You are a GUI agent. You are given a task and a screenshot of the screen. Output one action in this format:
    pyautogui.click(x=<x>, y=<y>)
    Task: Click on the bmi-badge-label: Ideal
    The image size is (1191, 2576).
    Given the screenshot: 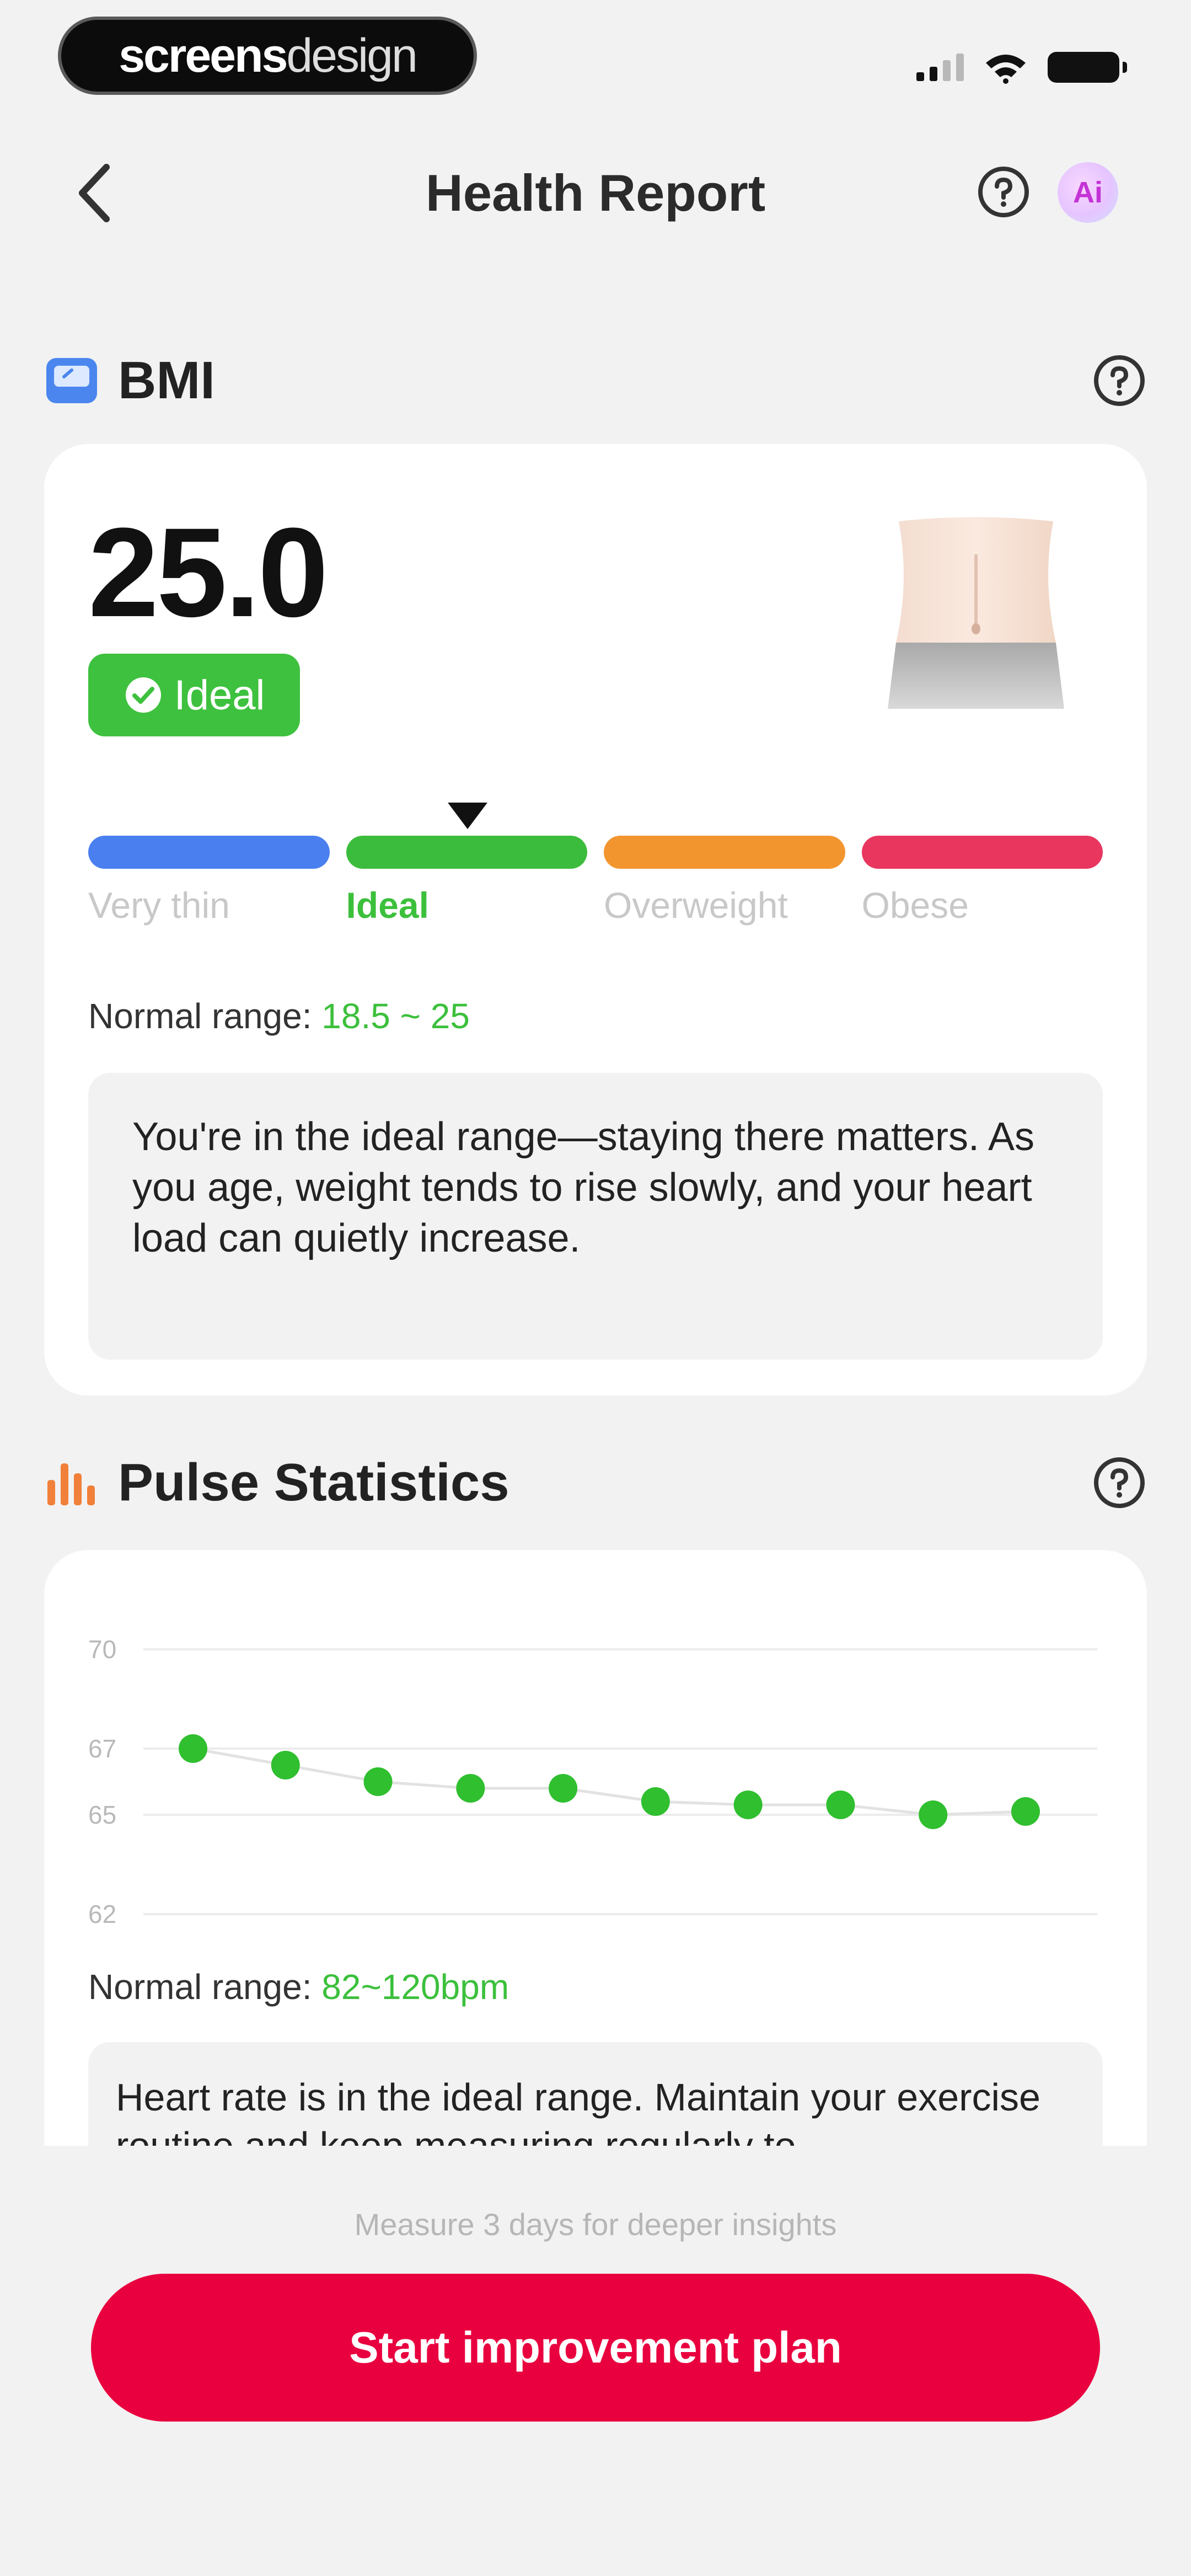 What is the action you would take?
    pyautogui.click(x=219, y=695)
    